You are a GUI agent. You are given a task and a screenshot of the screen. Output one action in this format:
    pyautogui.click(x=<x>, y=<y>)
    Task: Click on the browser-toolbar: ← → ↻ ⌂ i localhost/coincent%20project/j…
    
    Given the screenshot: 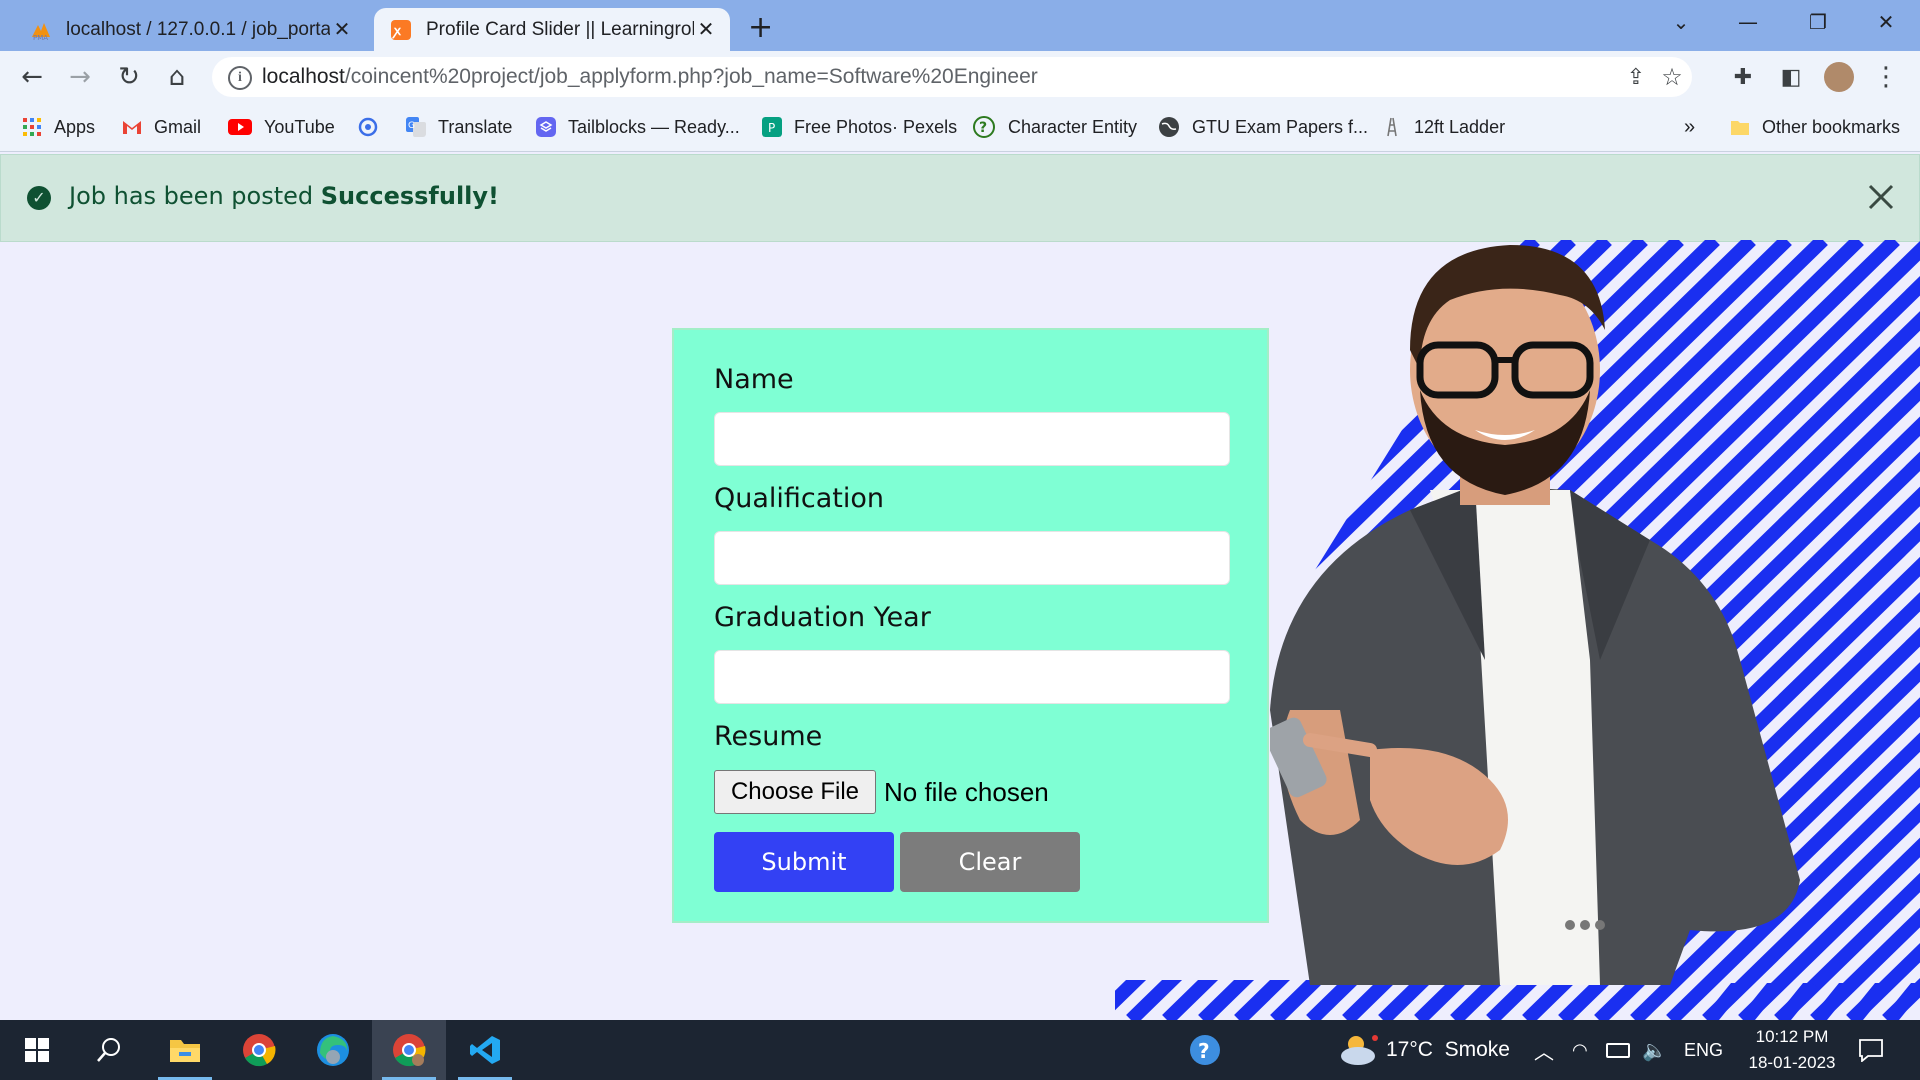 What is the action you would take?
    pyautogui.click(x=960, y=77)
    